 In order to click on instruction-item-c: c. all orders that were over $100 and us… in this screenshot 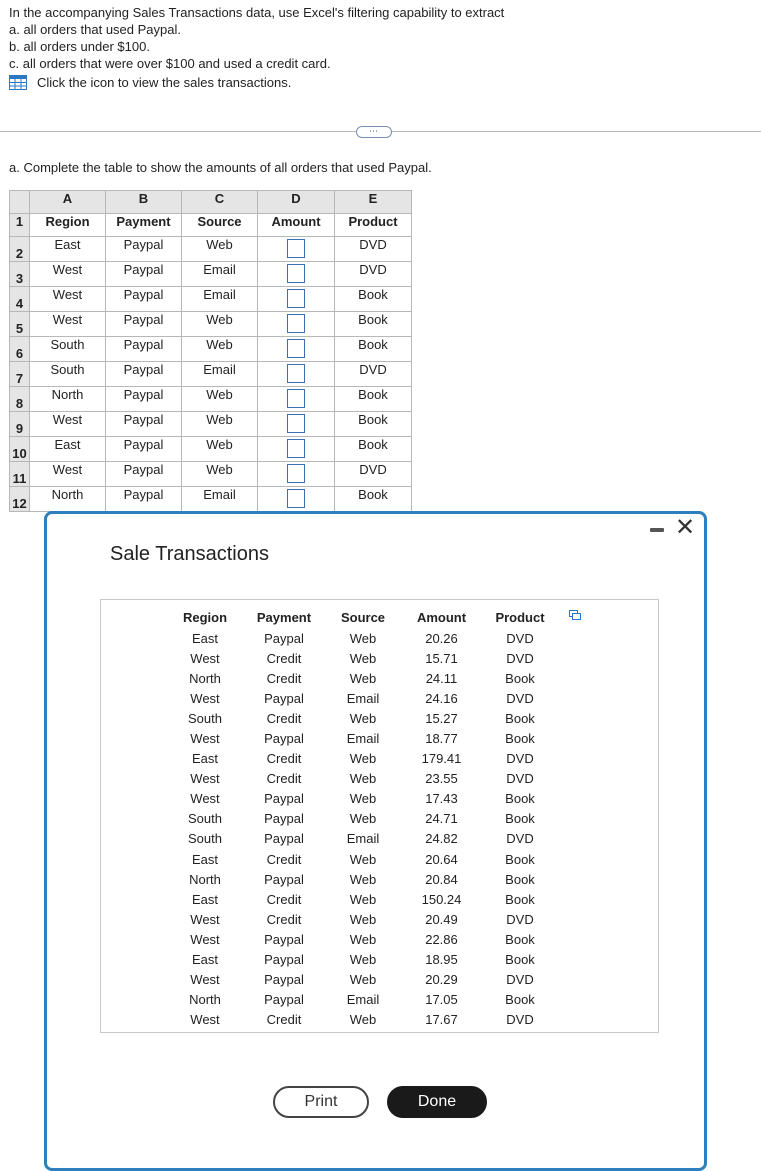, I will do `click(170, 63)`.